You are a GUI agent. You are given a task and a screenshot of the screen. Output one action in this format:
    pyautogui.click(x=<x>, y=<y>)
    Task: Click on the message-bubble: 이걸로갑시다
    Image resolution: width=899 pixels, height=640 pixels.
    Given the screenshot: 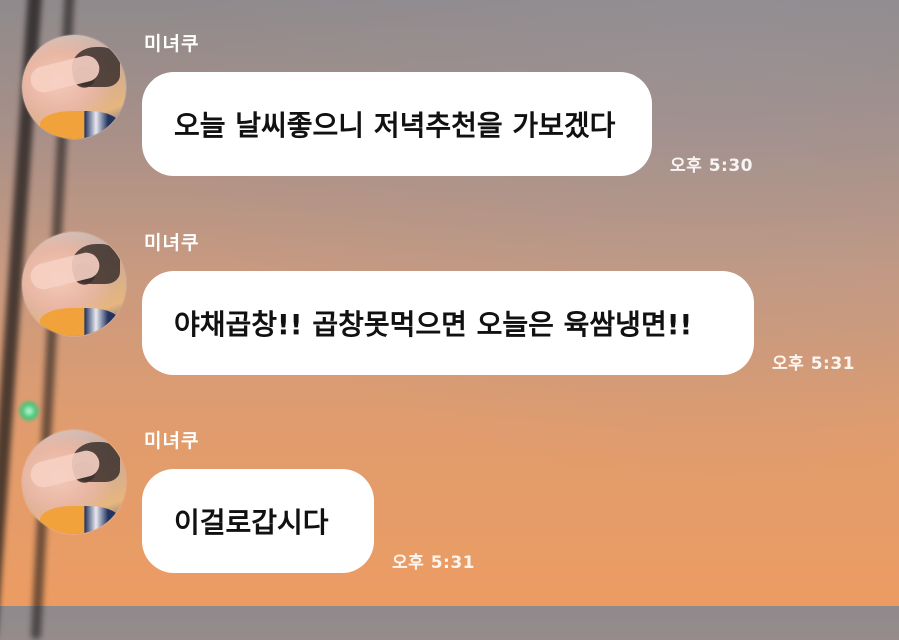 What is the action you would take?
    pyautogui.click(x=258, y=521)
    